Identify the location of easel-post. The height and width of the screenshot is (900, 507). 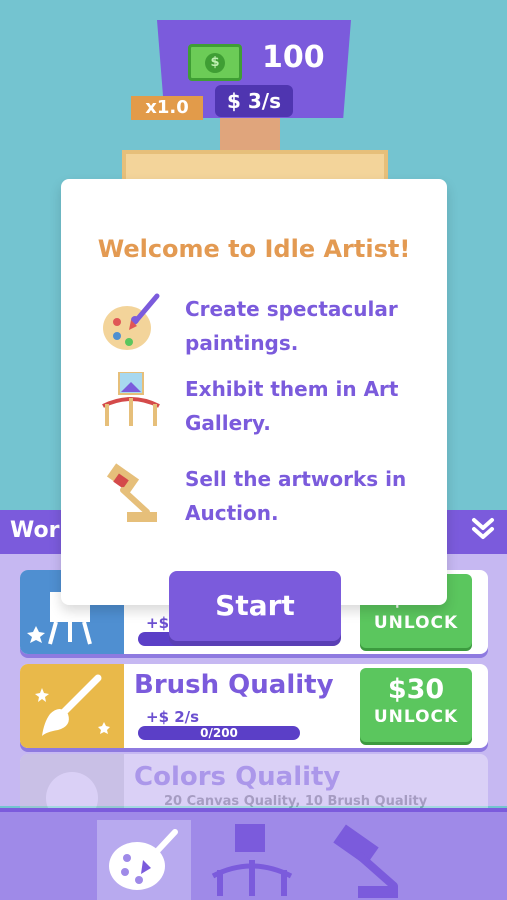
(250, 135).